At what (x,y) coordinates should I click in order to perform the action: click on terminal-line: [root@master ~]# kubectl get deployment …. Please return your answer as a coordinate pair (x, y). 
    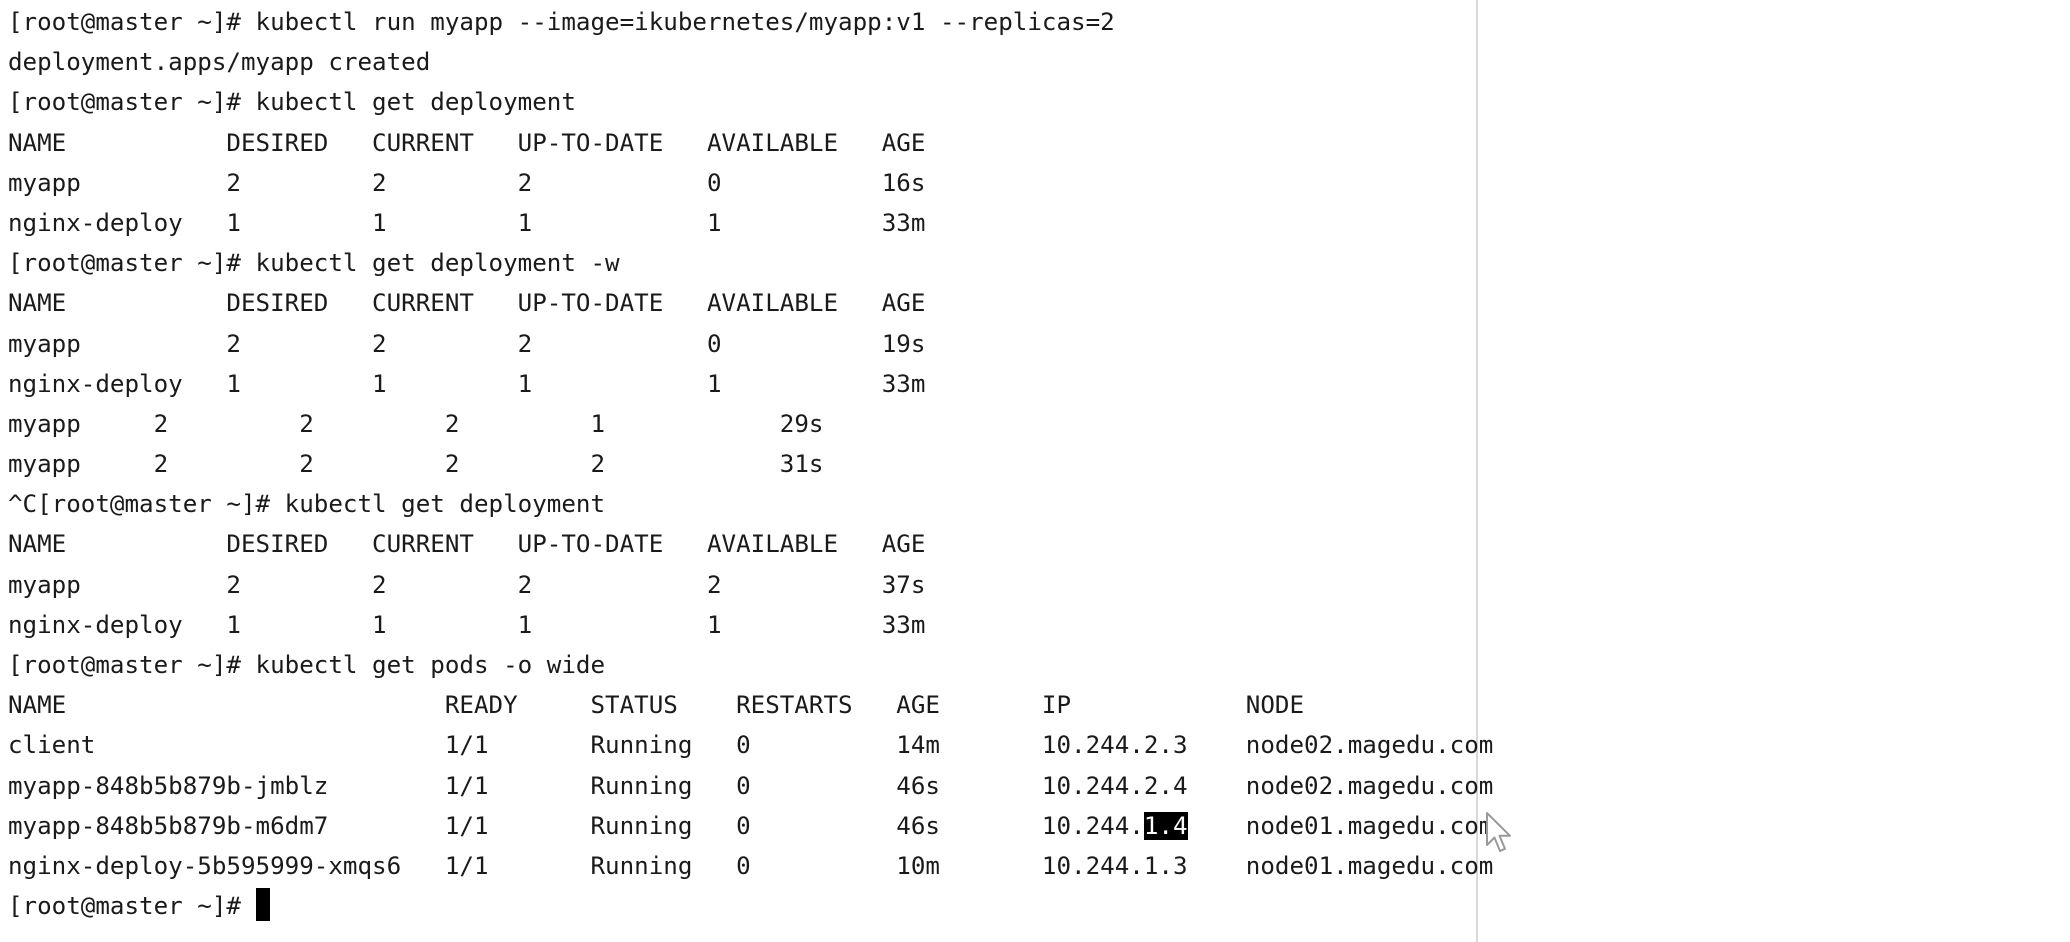
    Looking at the image, I should click on (750, 263).